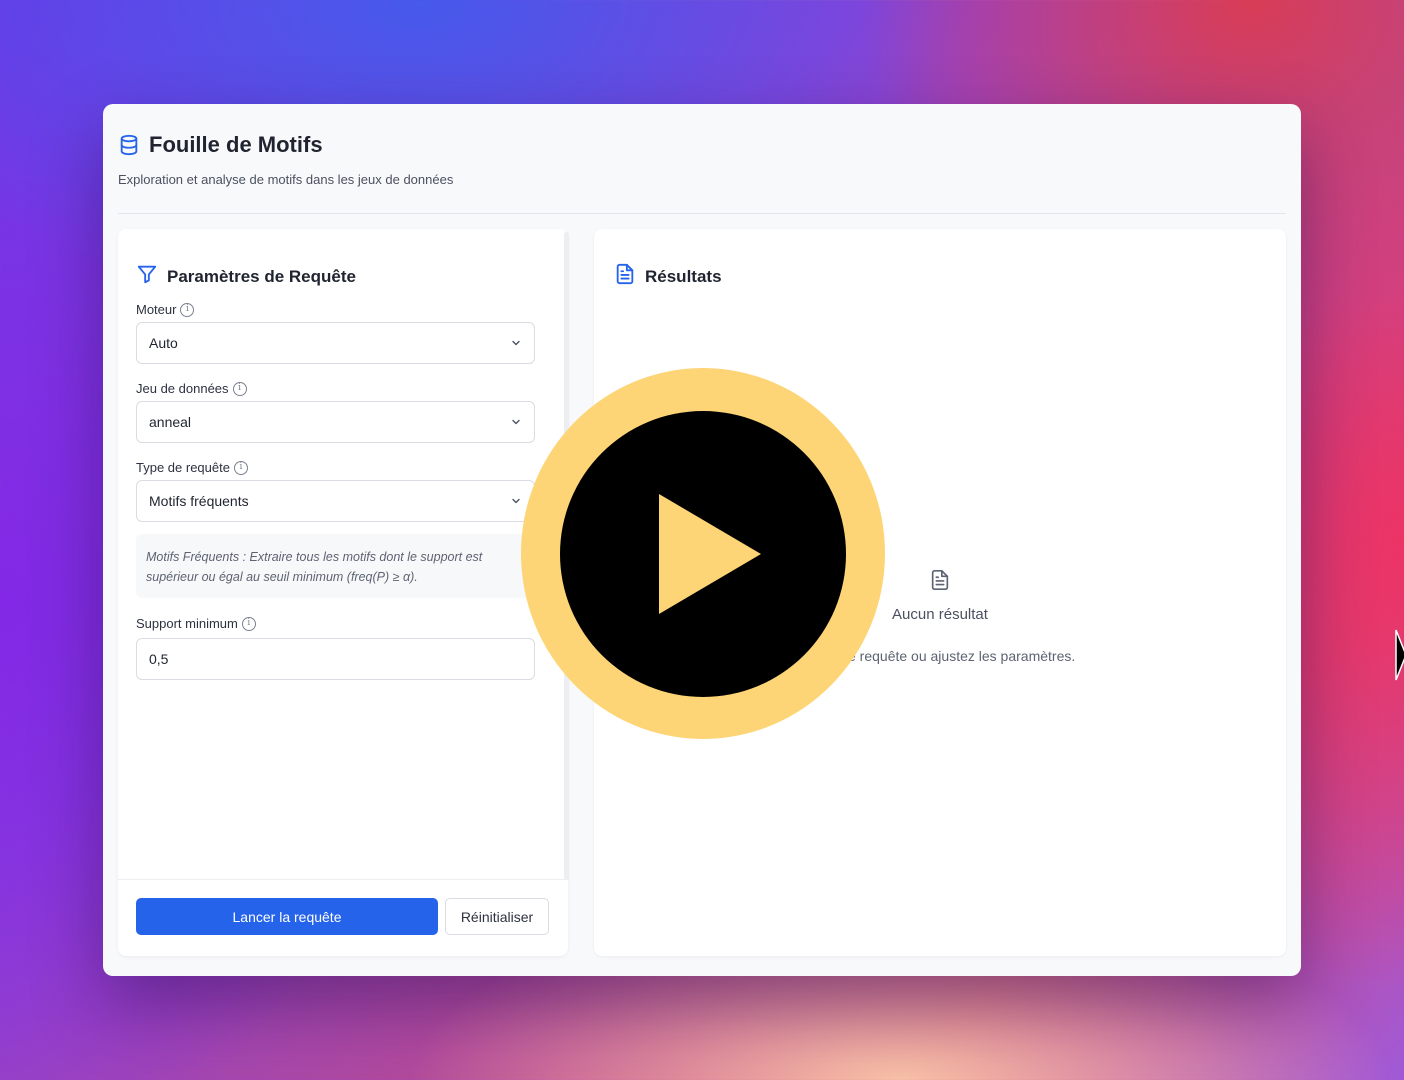 Image resolution: width=1404 pixels, height=1080 pixels. Describe the element at coordinates (683, 276) in the screenshot. I see `results-heading-label: Résultats` at that location.